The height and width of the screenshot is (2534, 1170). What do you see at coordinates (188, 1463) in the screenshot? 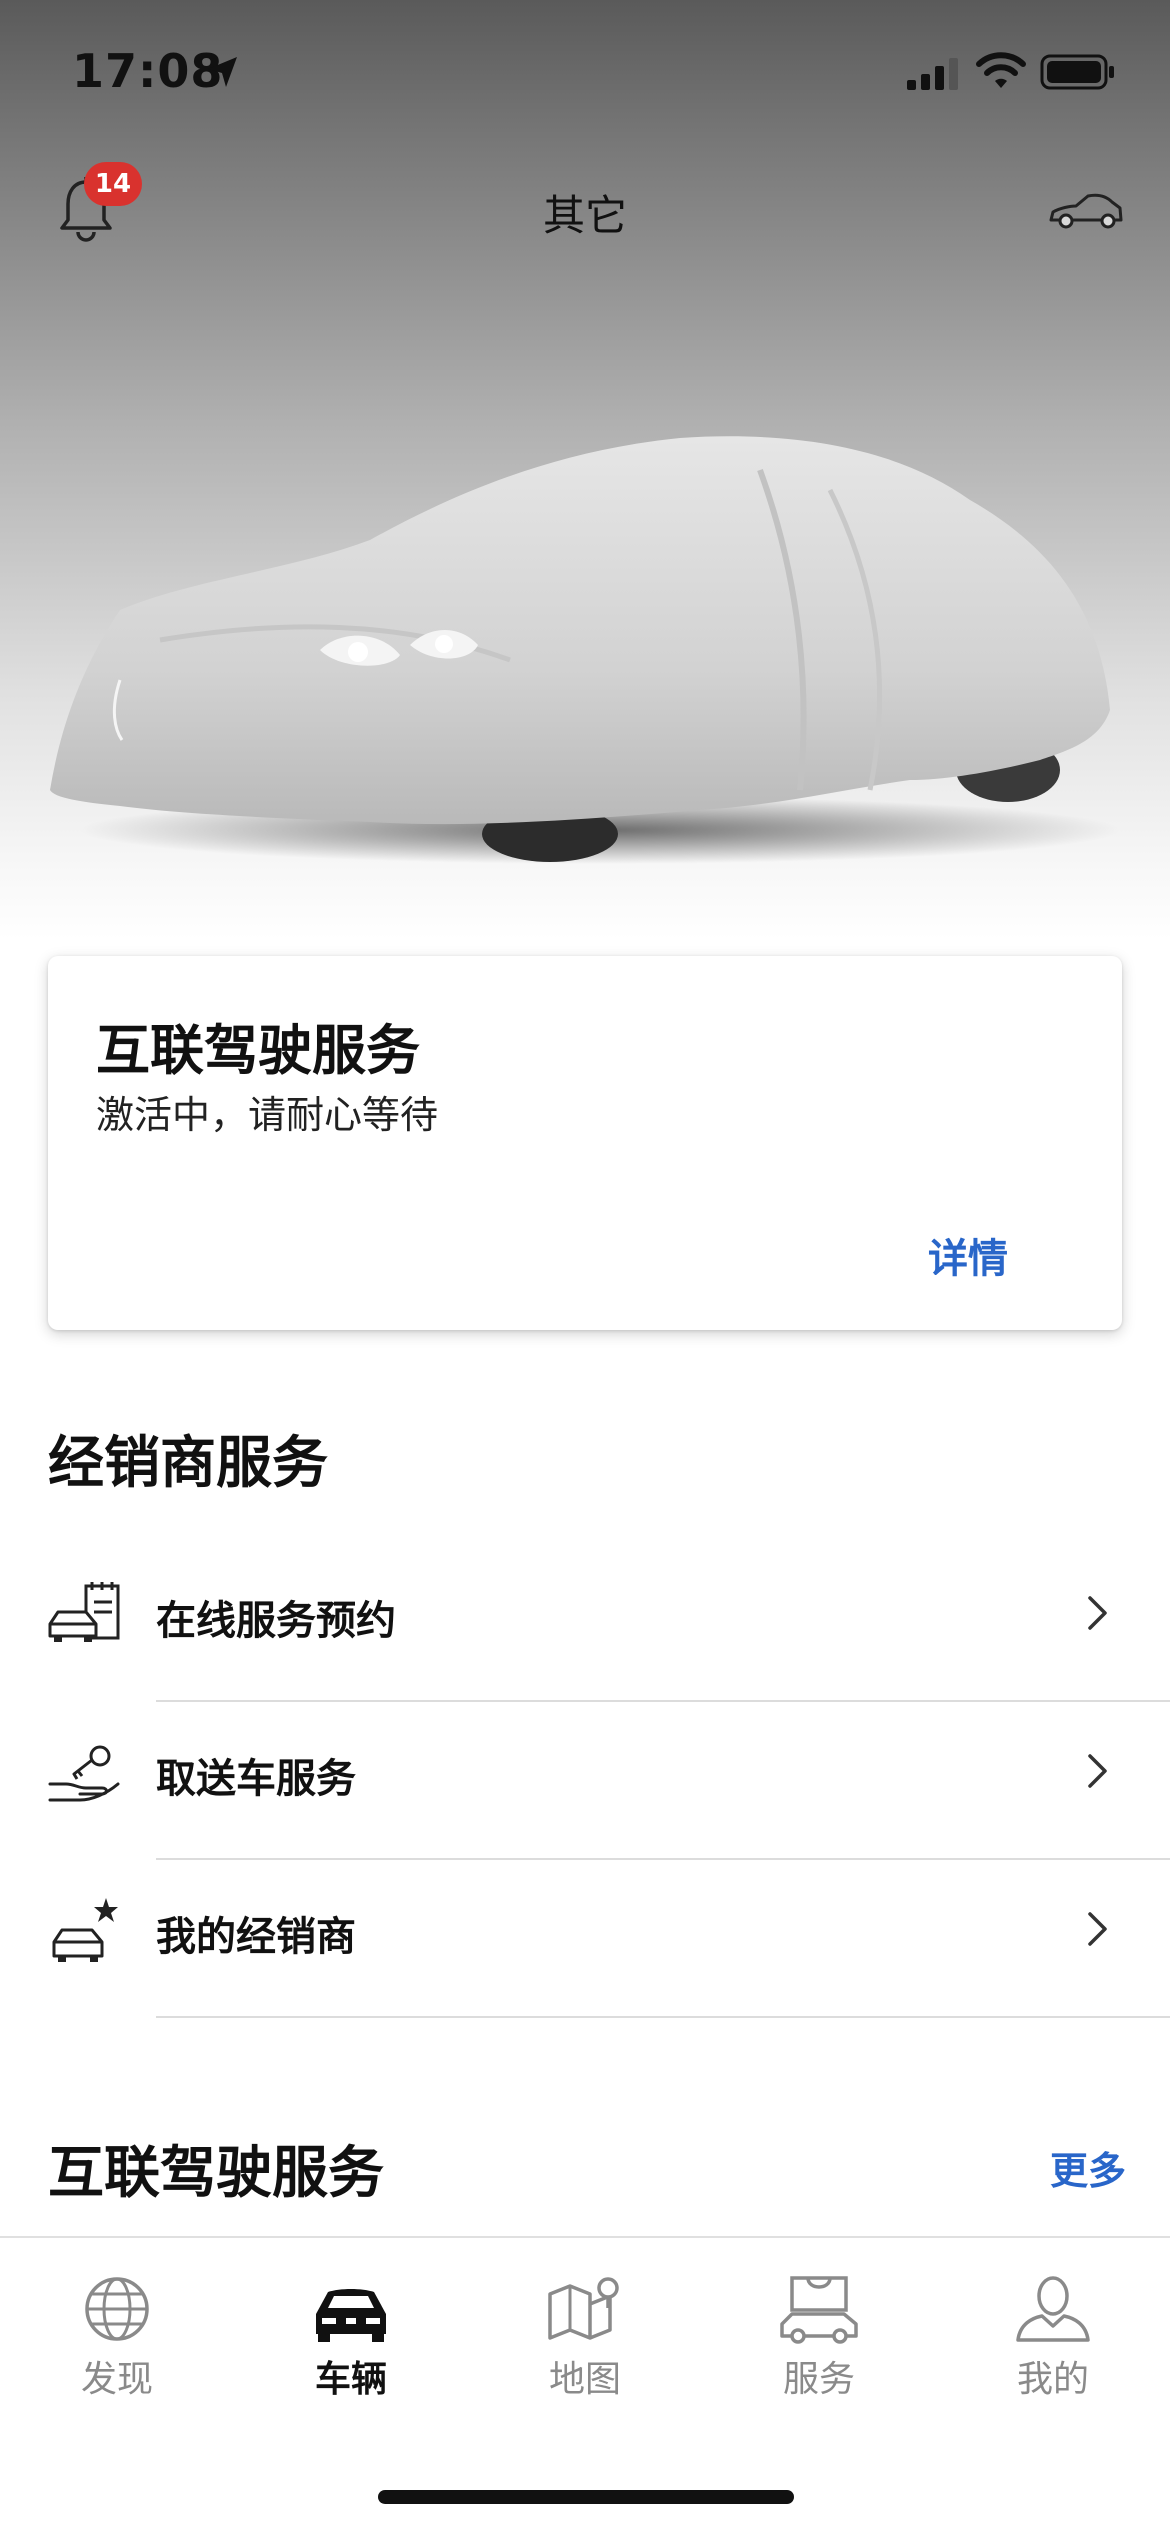
I see `dealer-section-title: 经销商服务` at bounding box center [188, 1463].